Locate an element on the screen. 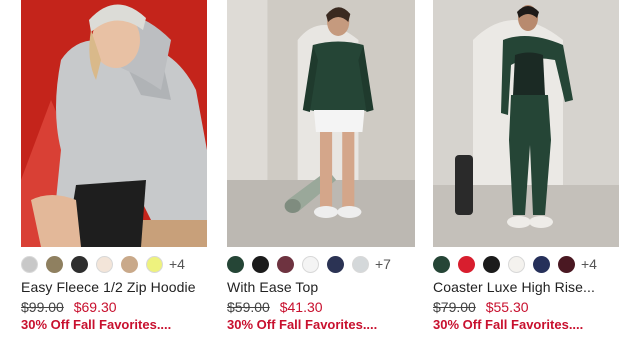 This screenshot has width=640, height=362. more-colors-link: +7 is located at coordinates (383, 264).